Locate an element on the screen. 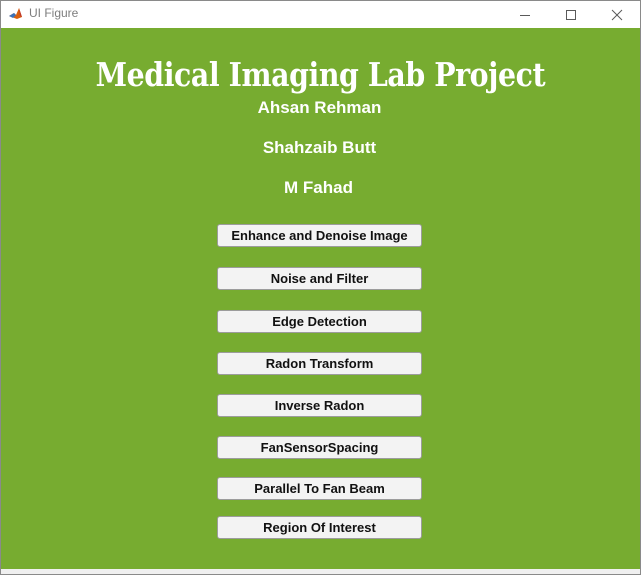  minimize-button is located at coordinates (525, 14).